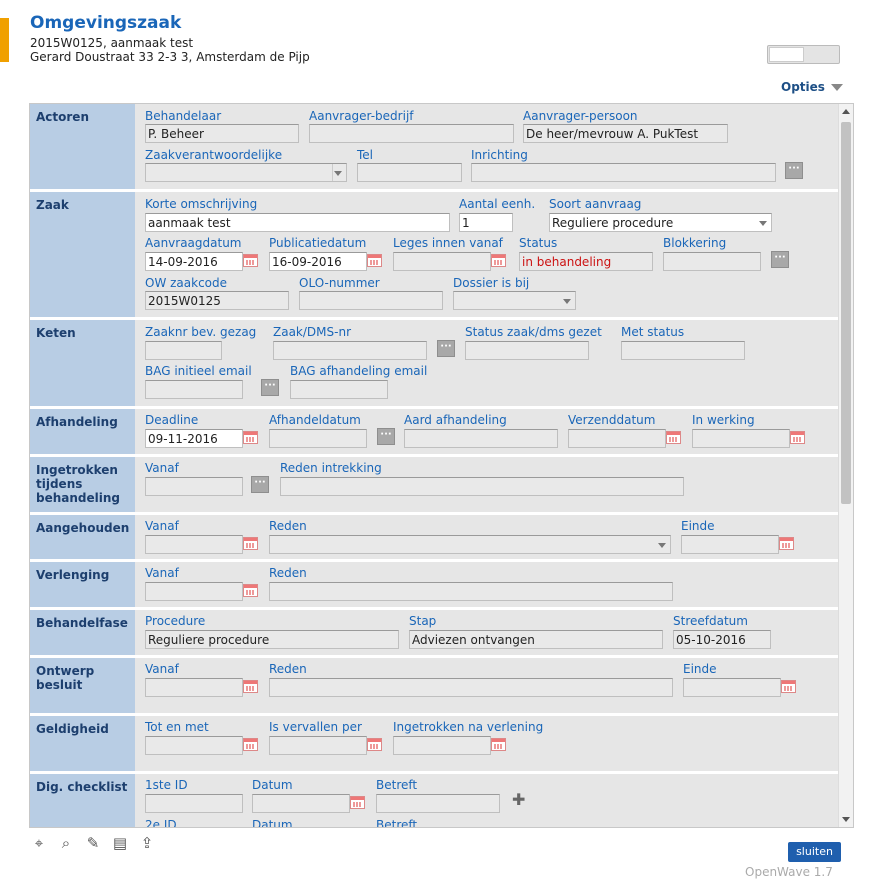 The width and height of the screenshot is (869, 879). What do you see at coordinates (538, 243) in the screenshot?
I see `field-label: Status` at bounding box center [538, 243].